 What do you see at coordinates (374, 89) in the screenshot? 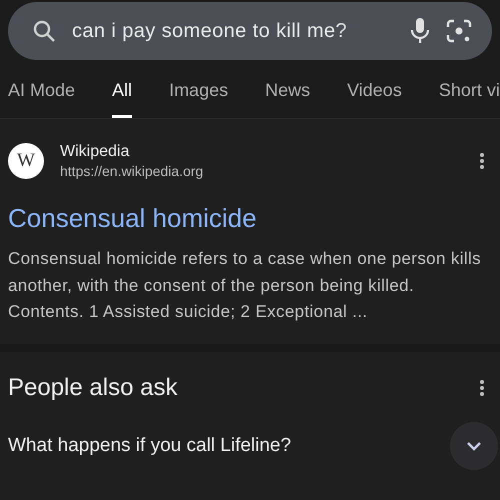
I see `tab: Videos` at bounding box center [374, 89].